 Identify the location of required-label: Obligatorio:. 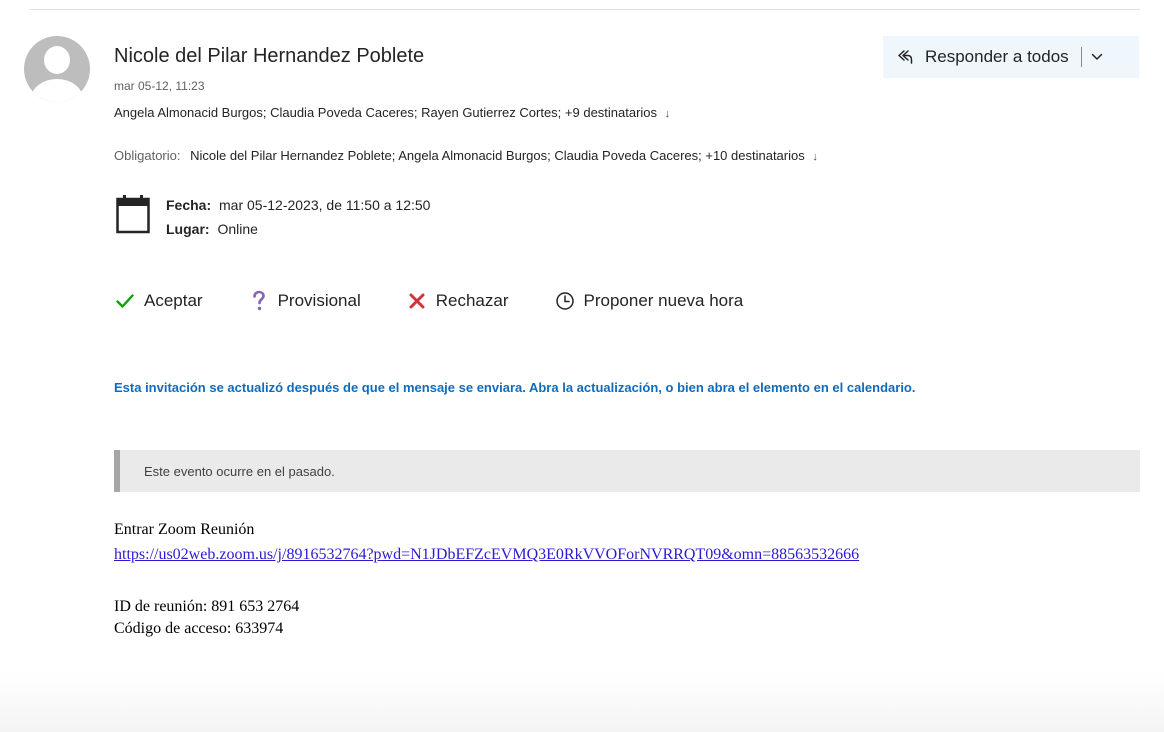
(147, 155).